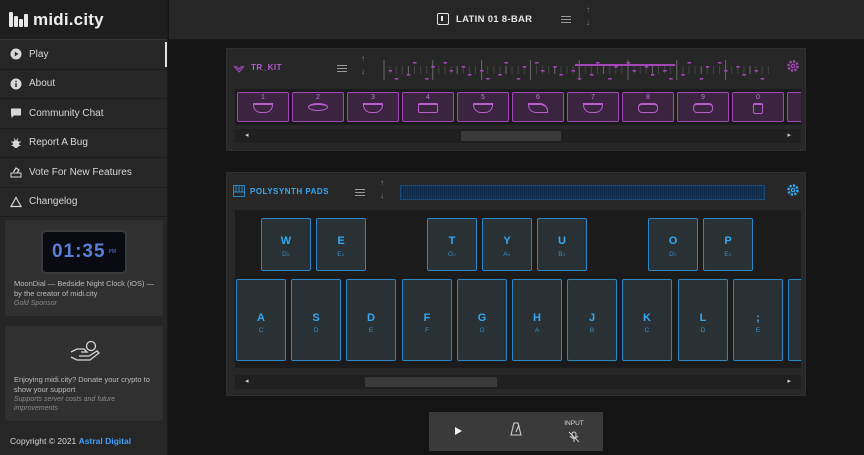  I want to click on brand-name: midi.city, so click(68, 19).